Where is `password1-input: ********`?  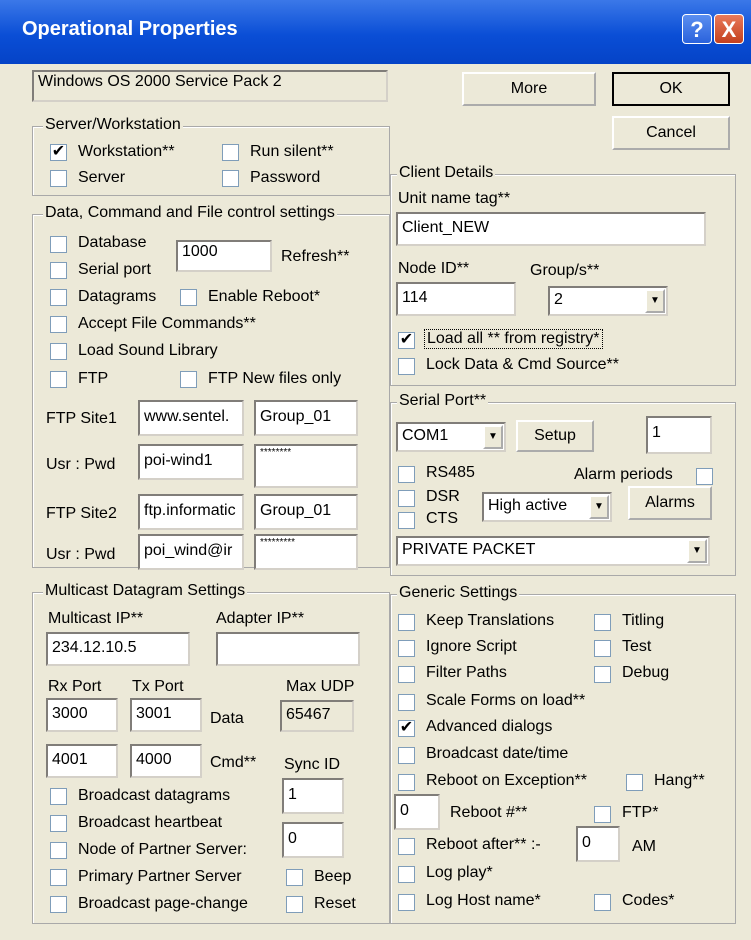 password1-input: ******** is located at coordinates (306, 466).